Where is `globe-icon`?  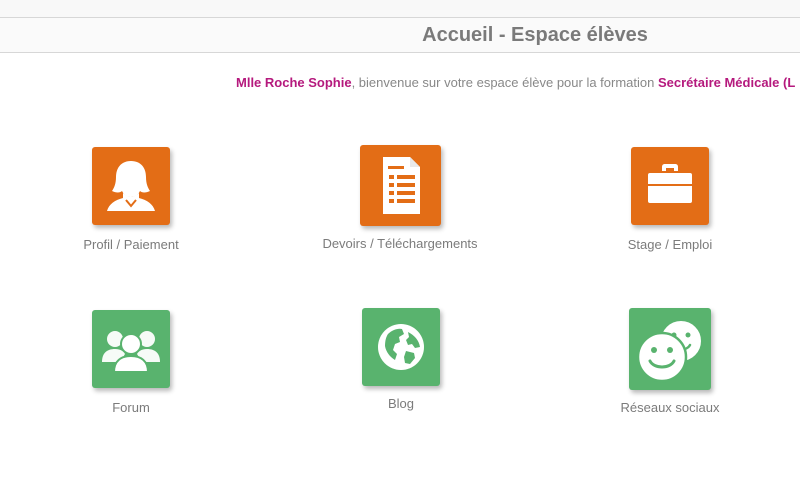 globe-icon is located at coordinates (401, 347).